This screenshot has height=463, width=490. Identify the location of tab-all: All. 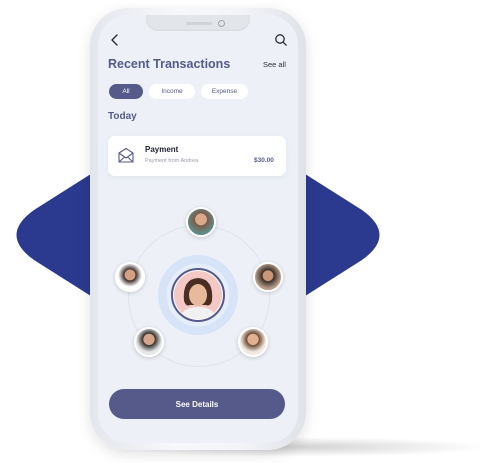
(126, 91).